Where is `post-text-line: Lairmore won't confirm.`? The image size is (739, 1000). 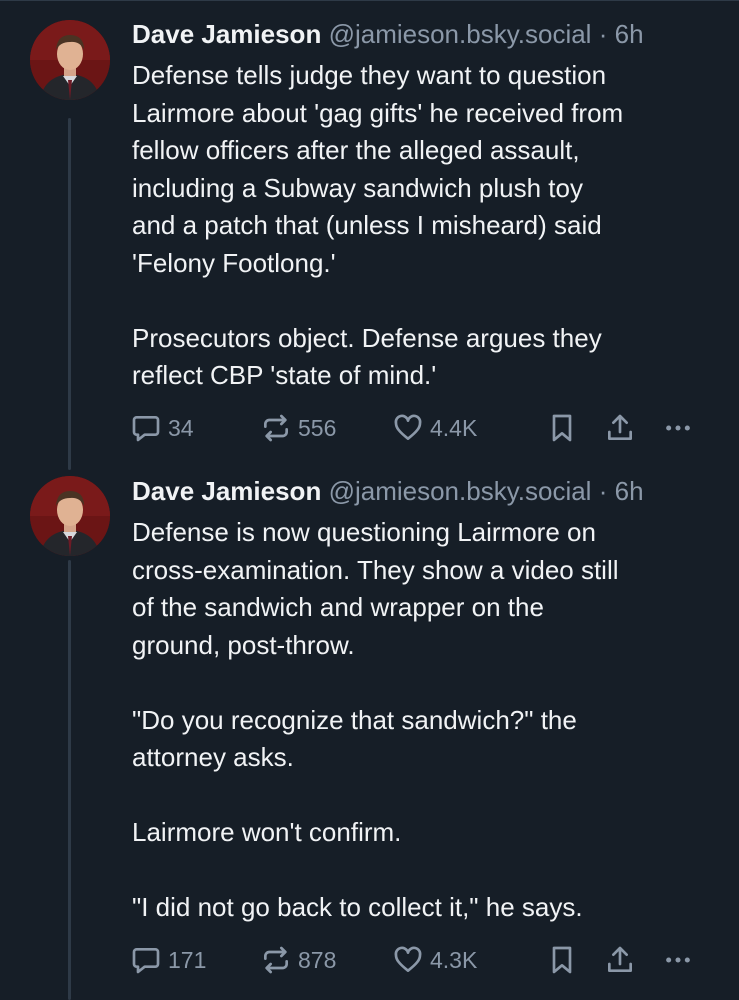 post-text-line: Lairmore won't confirm. is located at coordinates (267, 832).